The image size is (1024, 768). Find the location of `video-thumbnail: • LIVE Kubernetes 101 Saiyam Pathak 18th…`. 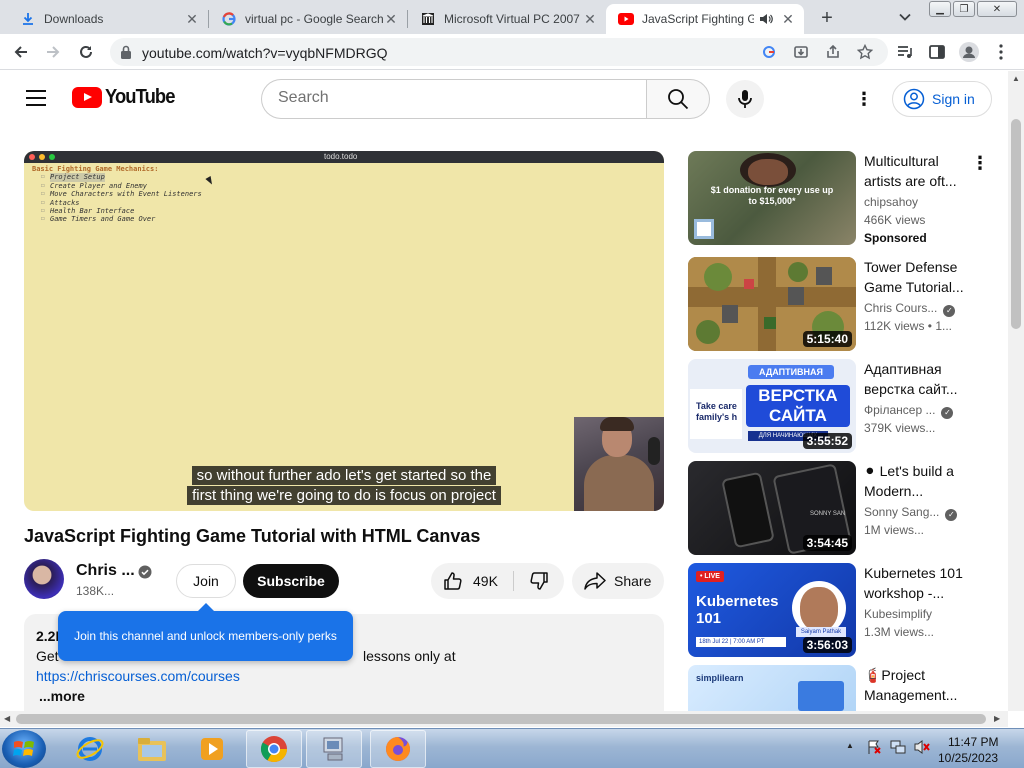

video-thumbnail: • LIVE Kubernetes 101 Saiyam Pathak 18th… is located at coordinates (772, 610).